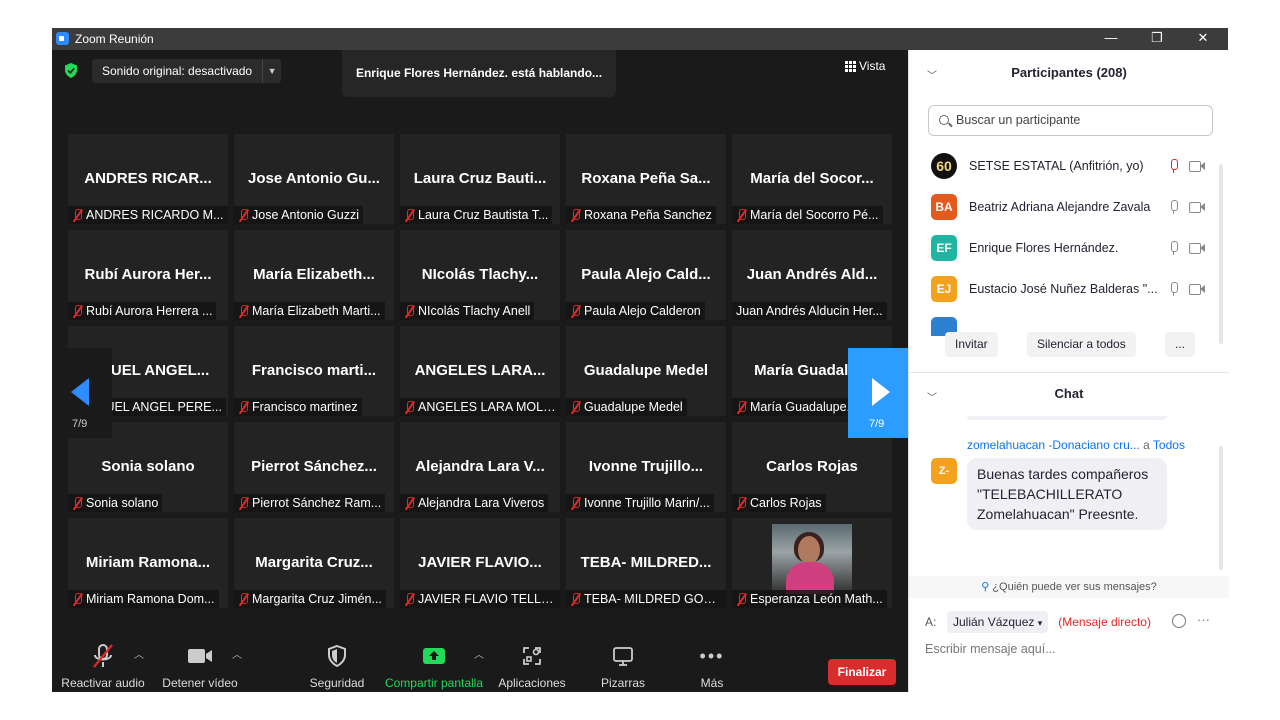 The height and width of the screenshot is (720, 1280). Describe the element at coordinates (998, 622) in the screenshot. I see `recipient-dropdown: Julián Vázquez ▾` at that location.